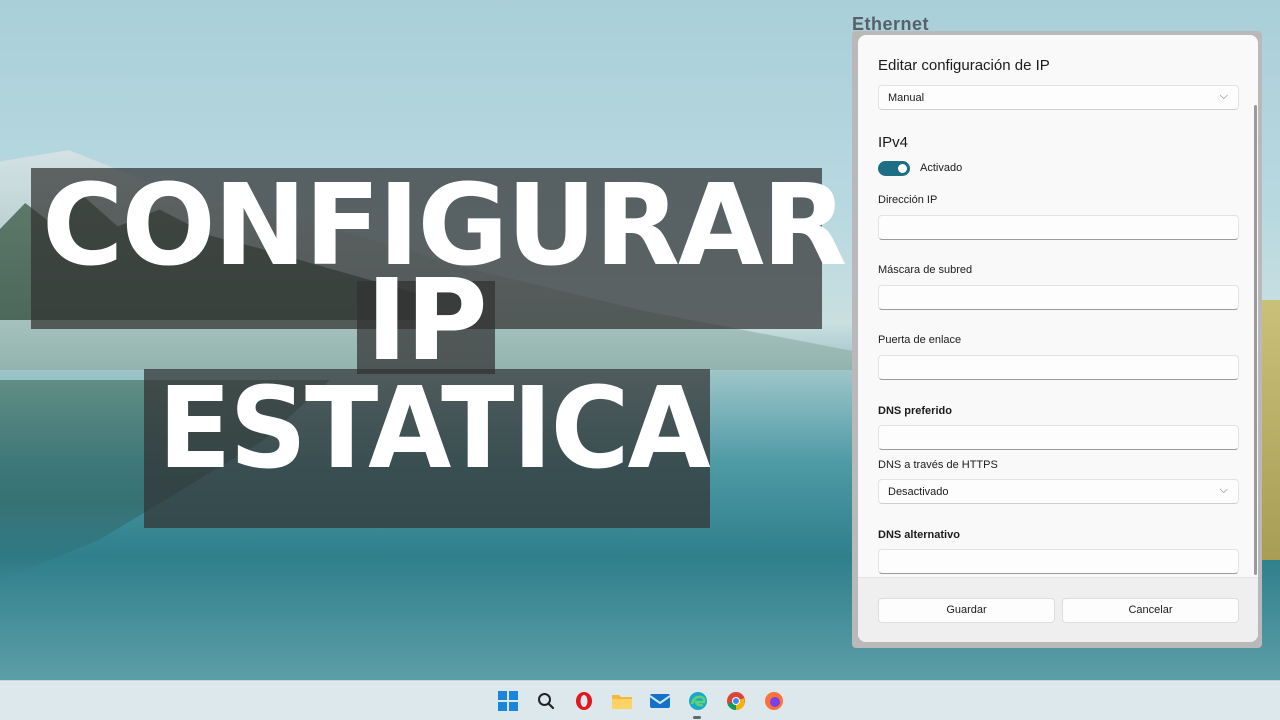 The width and height of the screenshot is (1280, 720). What do you see at coordinates (640, 700) in the screenshot?
I see `taskbar` at bounding box center [640, 700].